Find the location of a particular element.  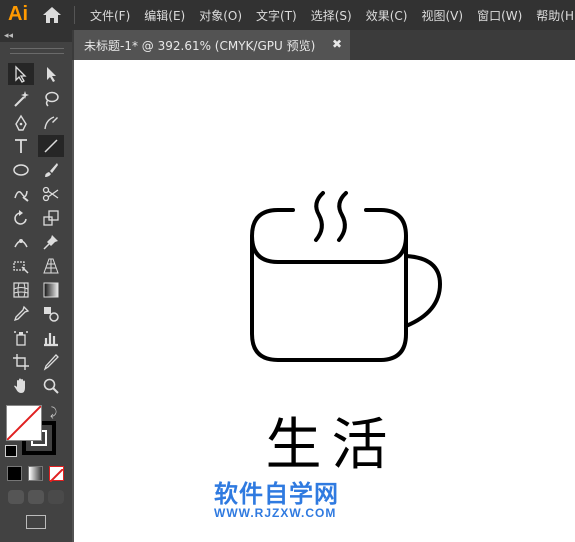

menu-view: 视图(V) is located at coordinates (442, 15).